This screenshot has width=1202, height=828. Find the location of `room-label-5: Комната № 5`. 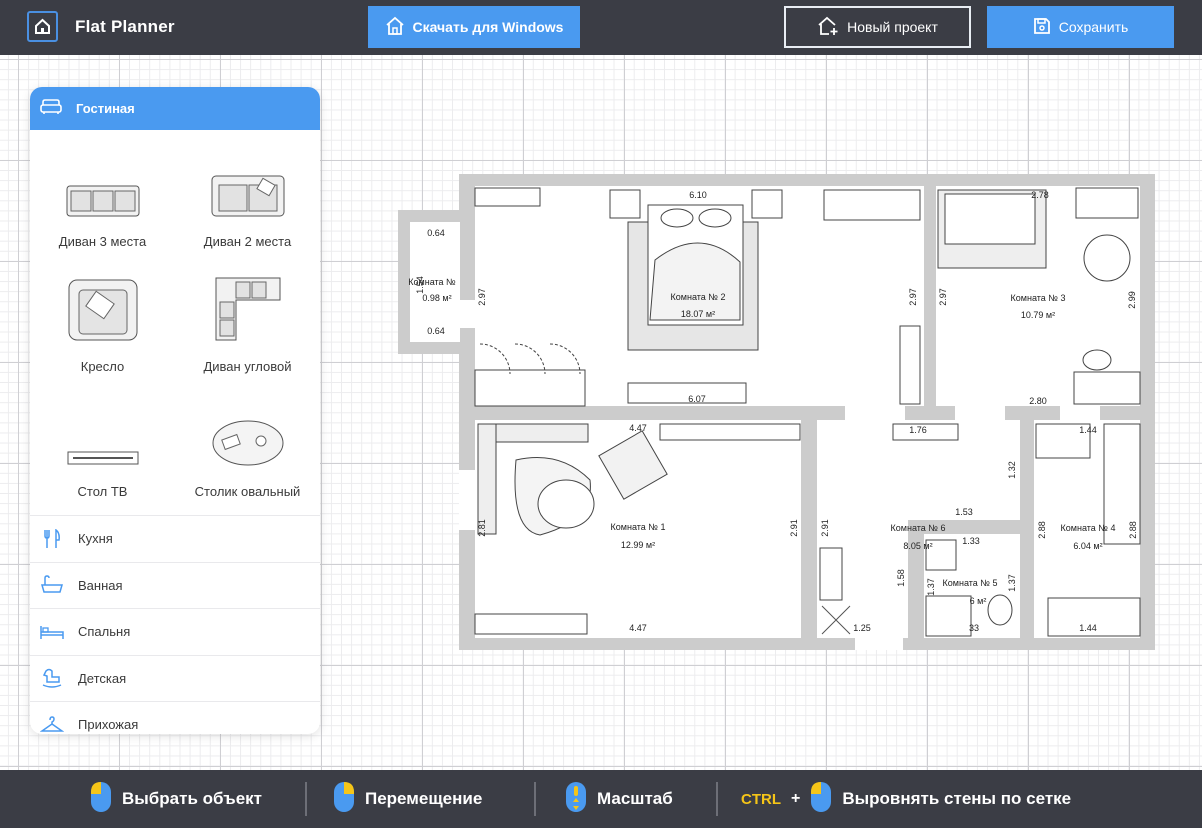

room-label-5: Комната № 5 is located at coordinates (970, 583).